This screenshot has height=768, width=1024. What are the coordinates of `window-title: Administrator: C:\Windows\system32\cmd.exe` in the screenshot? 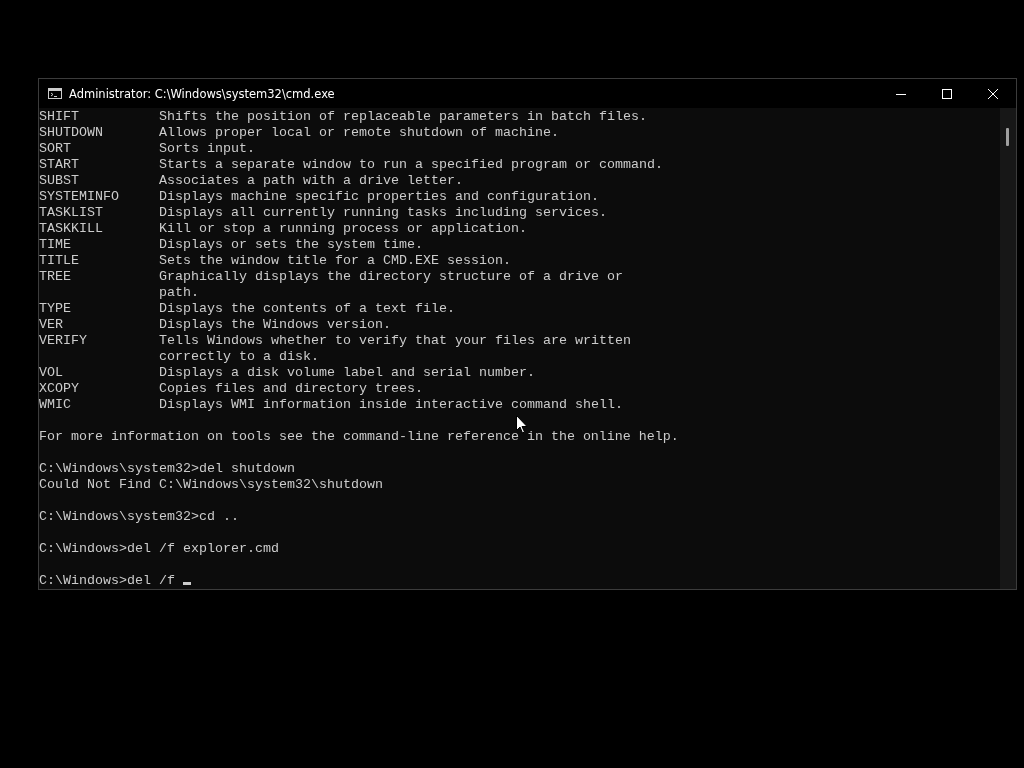 It's located at (202, 93).